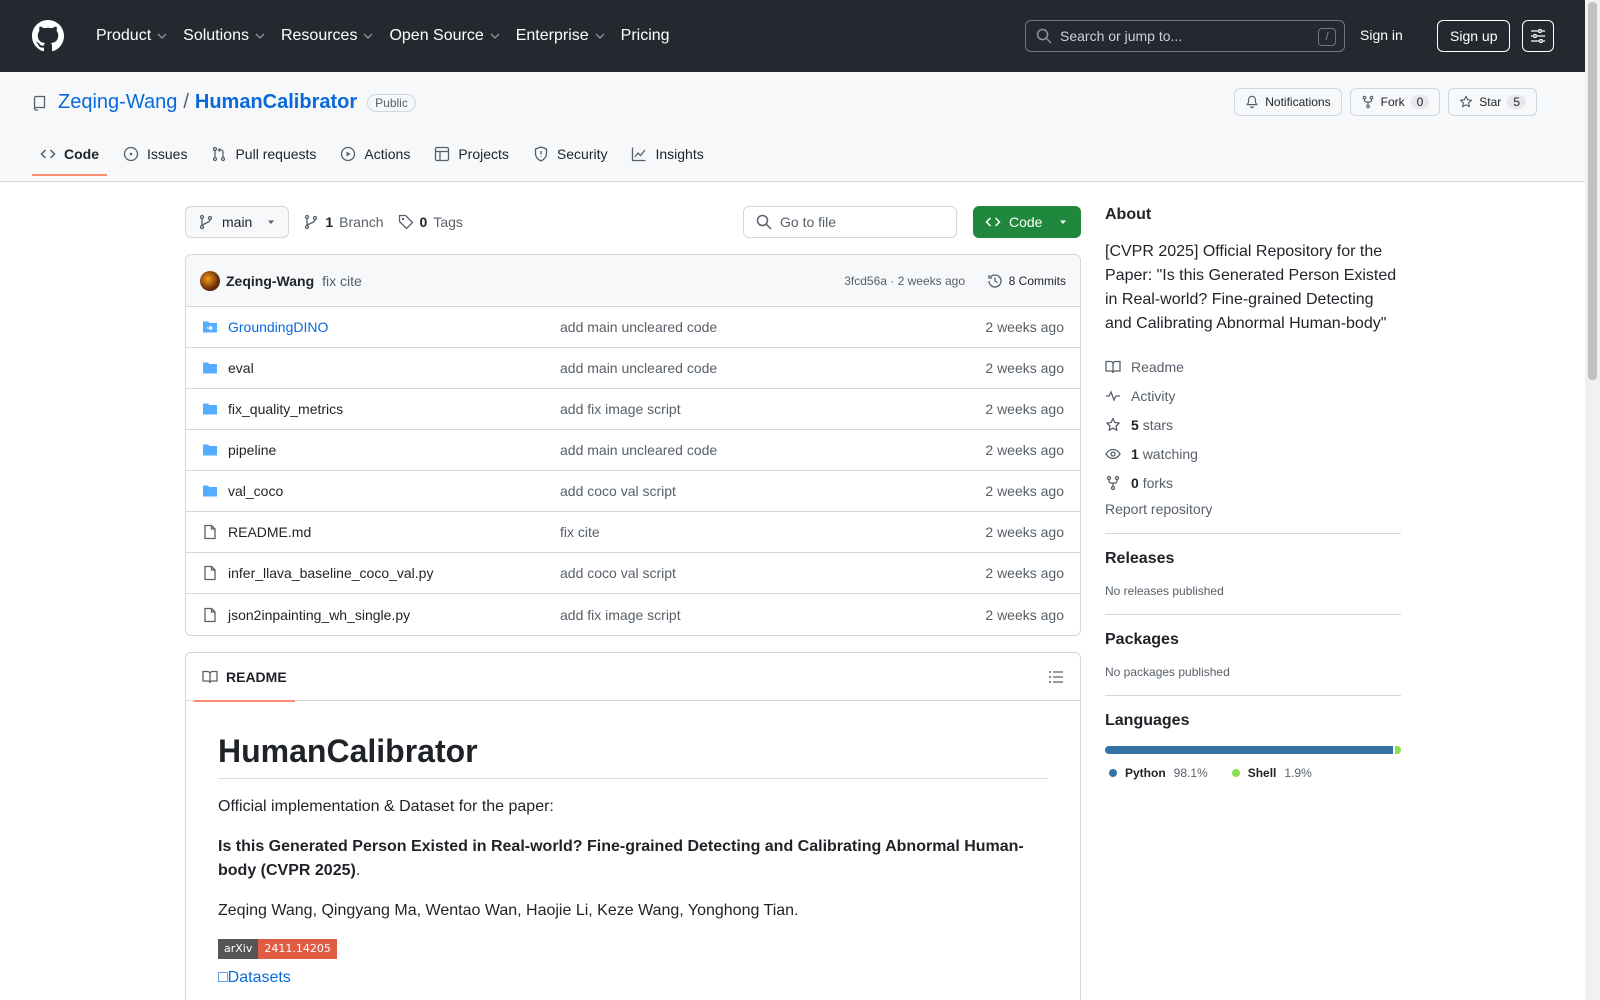 The width and height of the screenshot is (1600, 1000). I want to click on chevron-down-icon, so click(162, 36).